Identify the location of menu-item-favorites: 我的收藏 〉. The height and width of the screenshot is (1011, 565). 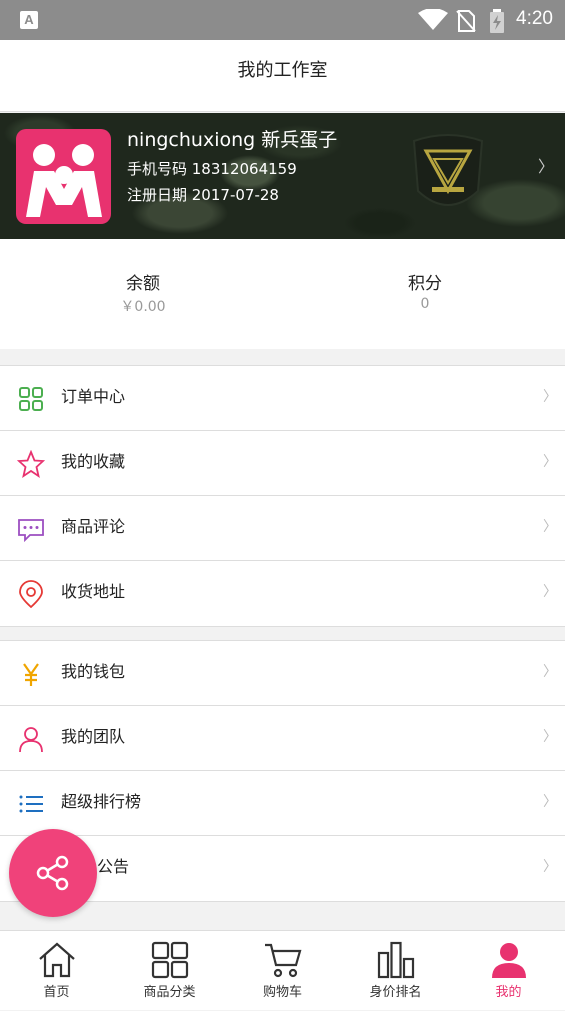
(282, 463).